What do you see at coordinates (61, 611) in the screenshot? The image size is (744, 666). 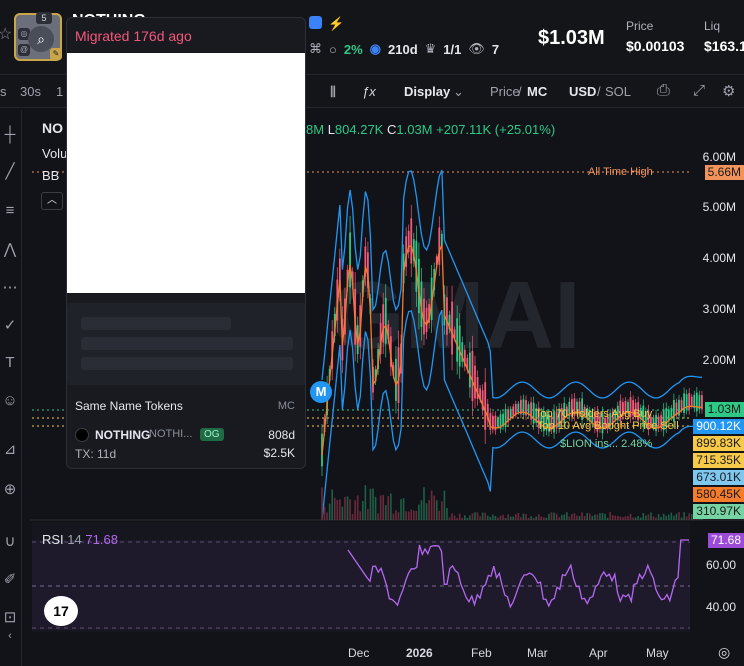 I see `tradingview-logo: 17` at bounding box center [61, 611].